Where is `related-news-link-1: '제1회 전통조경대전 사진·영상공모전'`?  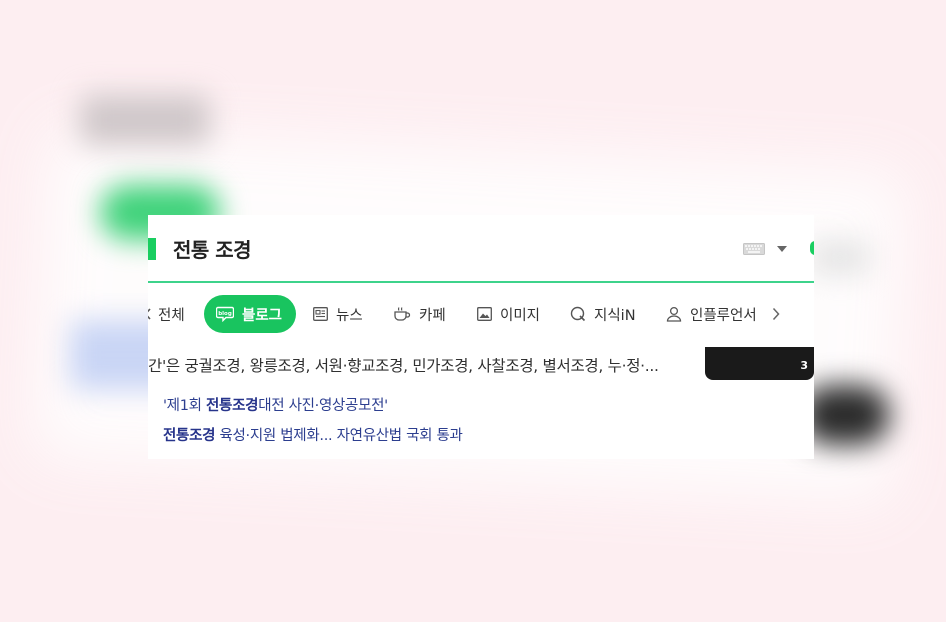 related-news-link-1: '제1회 전통조경대전 사진·영상공모전' is located at coordinates (275, 404).